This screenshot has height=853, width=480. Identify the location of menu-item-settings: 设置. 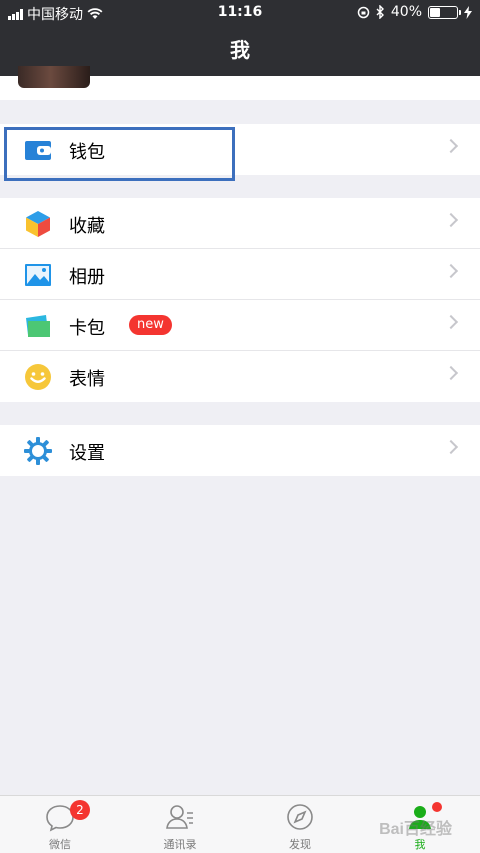
(240, 450).